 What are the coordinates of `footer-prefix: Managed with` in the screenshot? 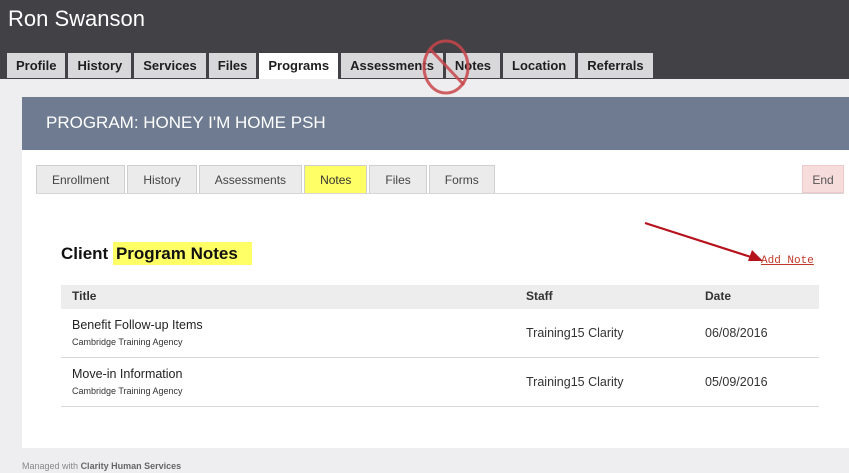 It's located at (50, 466).